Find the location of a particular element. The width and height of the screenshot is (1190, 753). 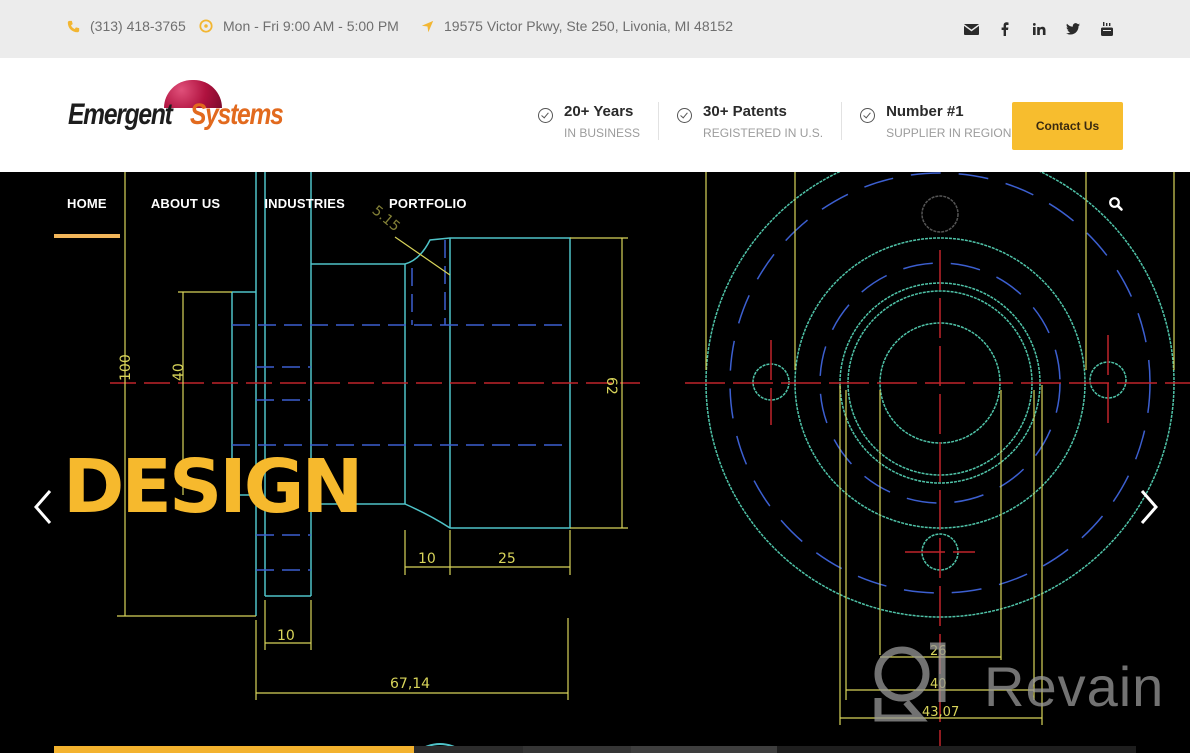

stat-title: Number #1 is located at coordinates (925, 111).